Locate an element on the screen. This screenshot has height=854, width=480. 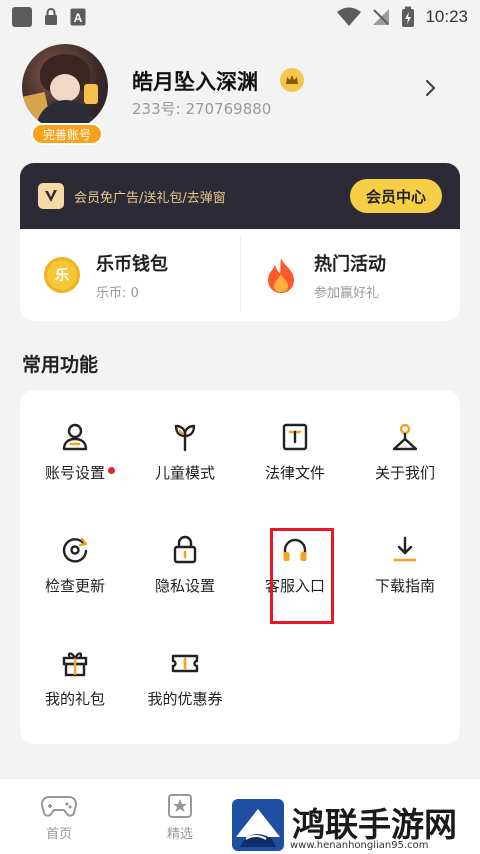
chevron-right-icon is located at coordinates (431, 88).